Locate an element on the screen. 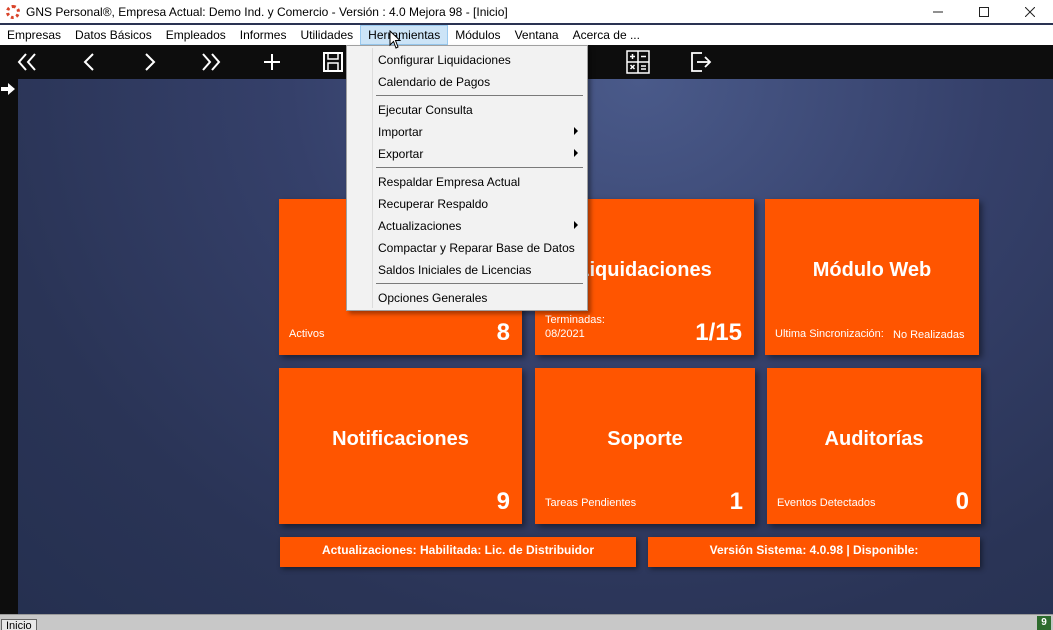 The height and width of the screenshot is (630, 1053). minimize-button is located at coordinates (938, 11).